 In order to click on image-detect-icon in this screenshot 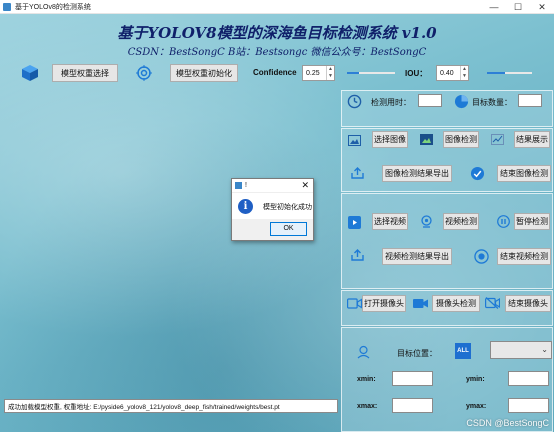, I will do `click(426, 139)`.